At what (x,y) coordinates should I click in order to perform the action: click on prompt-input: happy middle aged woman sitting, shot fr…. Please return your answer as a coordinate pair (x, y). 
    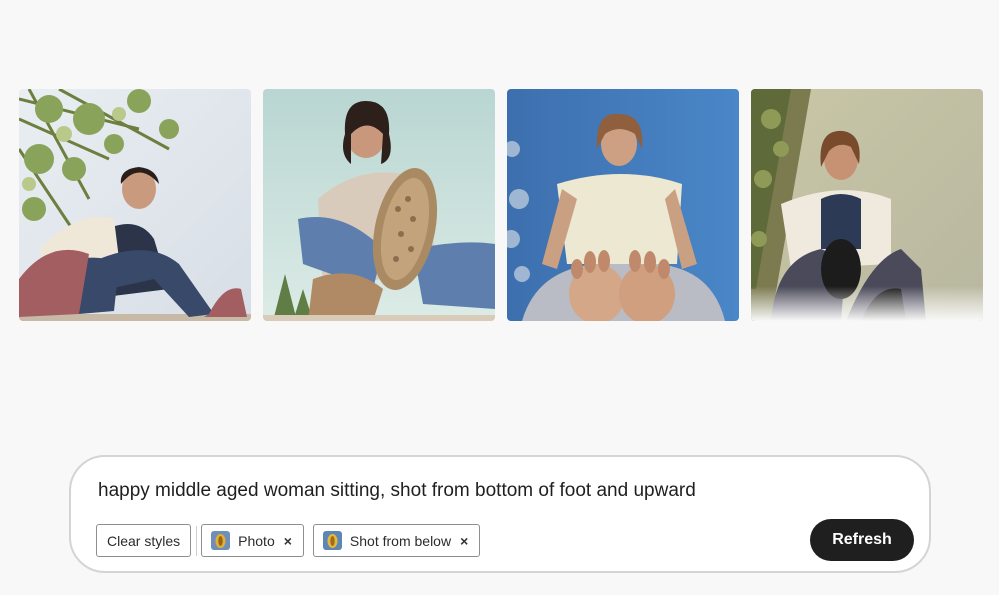
    Looking at the image, I should click on (448, 491).